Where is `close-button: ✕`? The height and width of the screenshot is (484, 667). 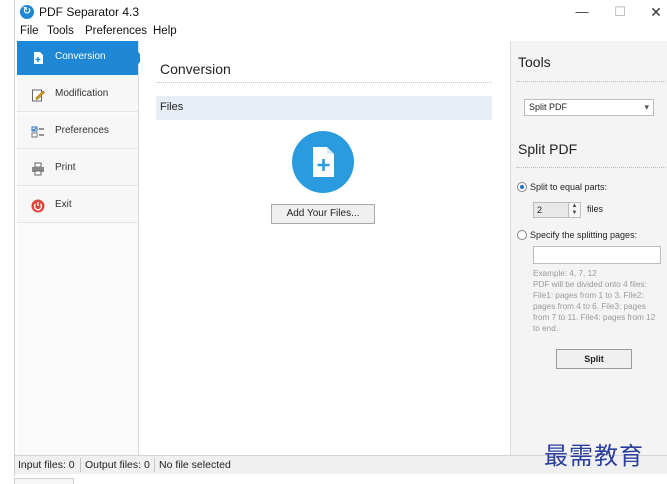 close-button: ✕ is located at coordinates (654, 12).